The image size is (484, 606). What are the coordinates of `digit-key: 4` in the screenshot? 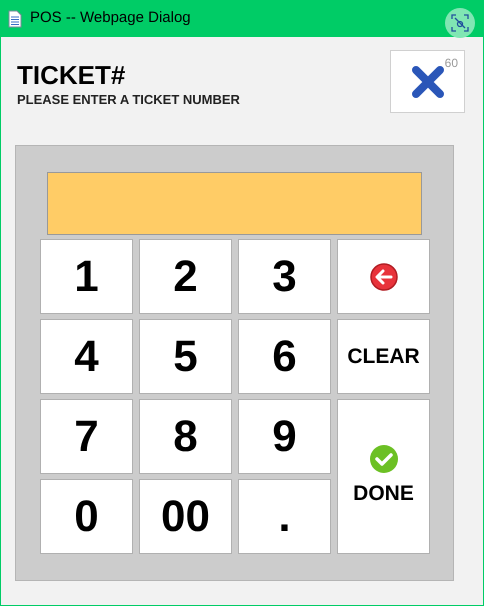 It's located at (86, 356).